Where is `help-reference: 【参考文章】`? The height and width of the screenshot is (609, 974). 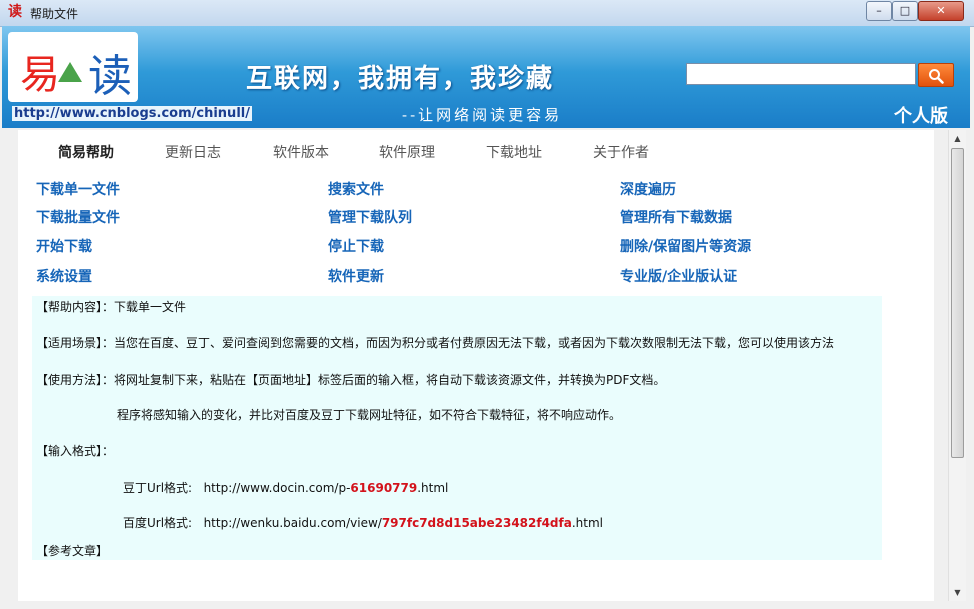 help-reference: 【参考文章】 is located at coordinates (72, 551).